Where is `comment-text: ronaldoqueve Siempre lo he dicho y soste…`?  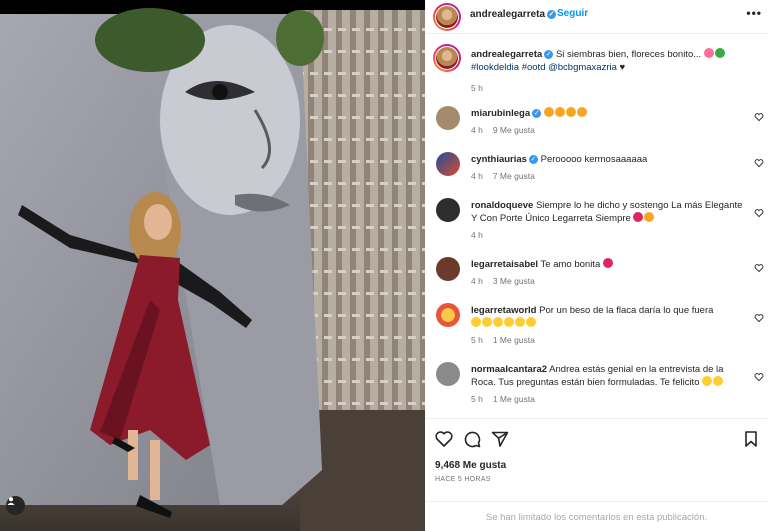
comment-text: ronaldoqueve Siempre lo he dicho y soste… is located at coordinates (607, 212).